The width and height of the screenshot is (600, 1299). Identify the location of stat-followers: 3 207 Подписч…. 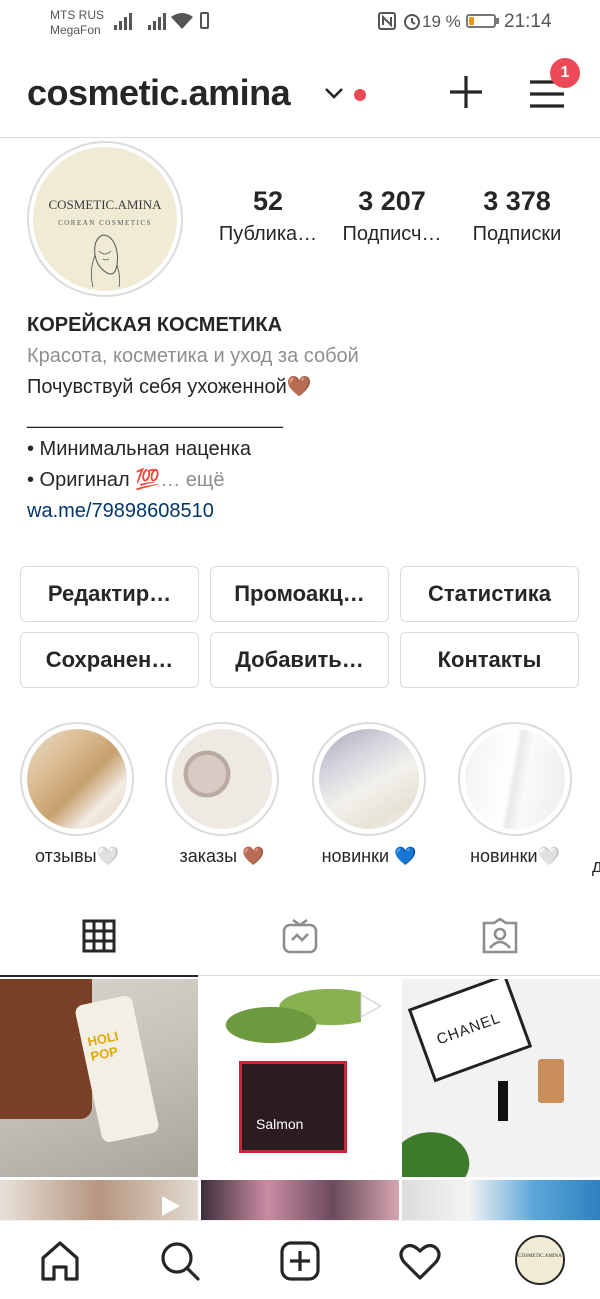
(392, 216).